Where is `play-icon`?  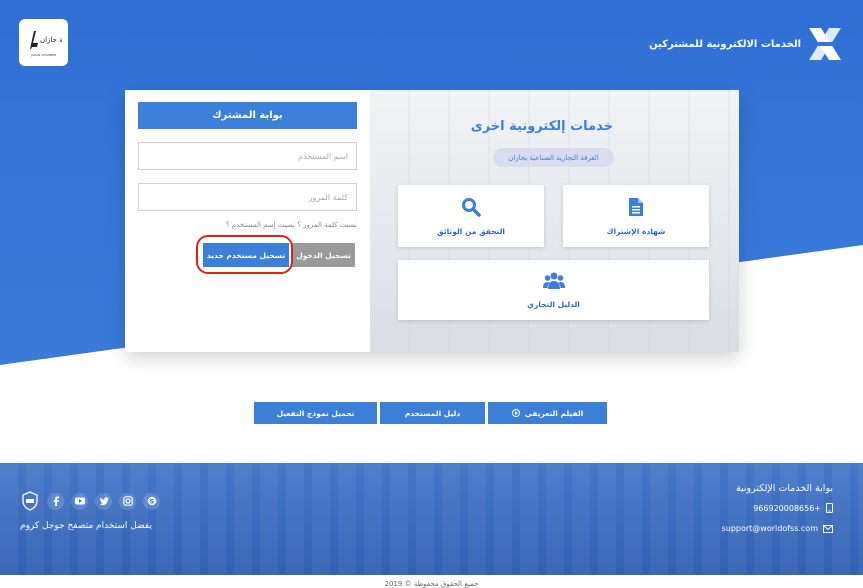
play-icon is located at coordinates (515, 413).